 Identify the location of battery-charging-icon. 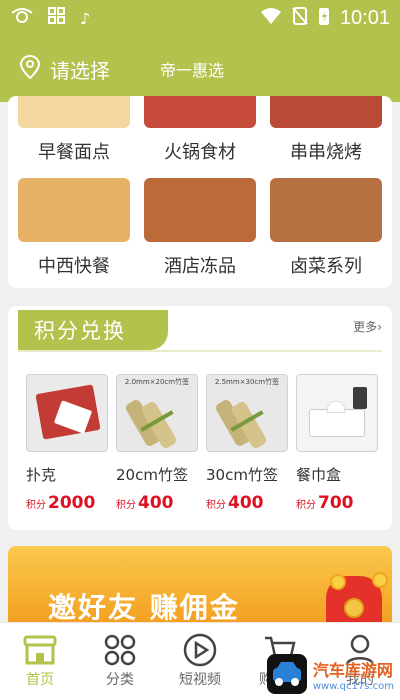
(324, 18).